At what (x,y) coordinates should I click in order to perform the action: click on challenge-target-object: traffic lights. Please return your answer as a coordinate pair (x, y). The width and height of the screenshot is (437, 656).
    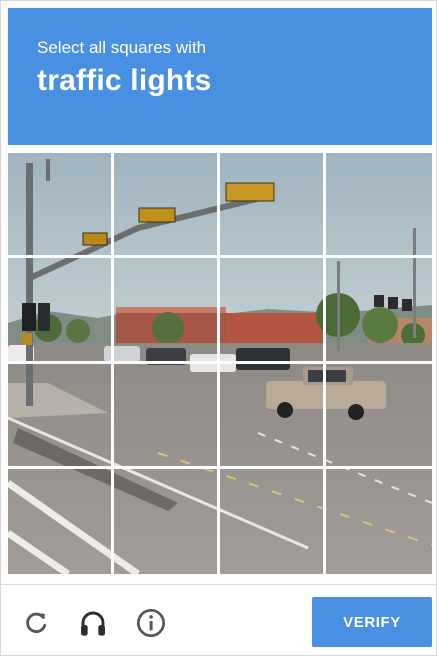
    Looking at the image, I should click on (124, 80).